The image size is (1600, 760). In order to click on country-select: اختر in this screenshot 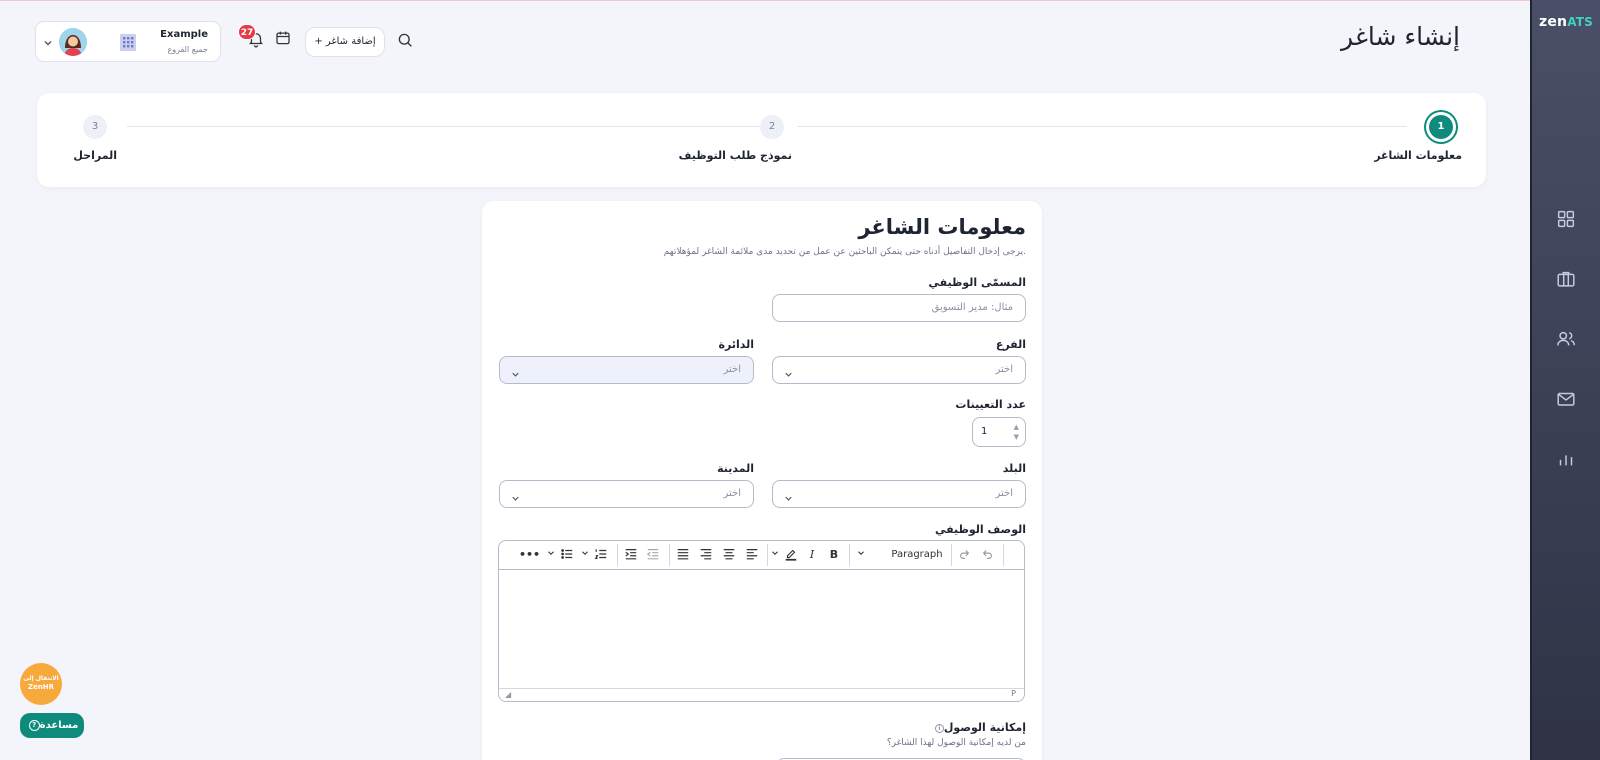, I will do `click(899, 494)`.